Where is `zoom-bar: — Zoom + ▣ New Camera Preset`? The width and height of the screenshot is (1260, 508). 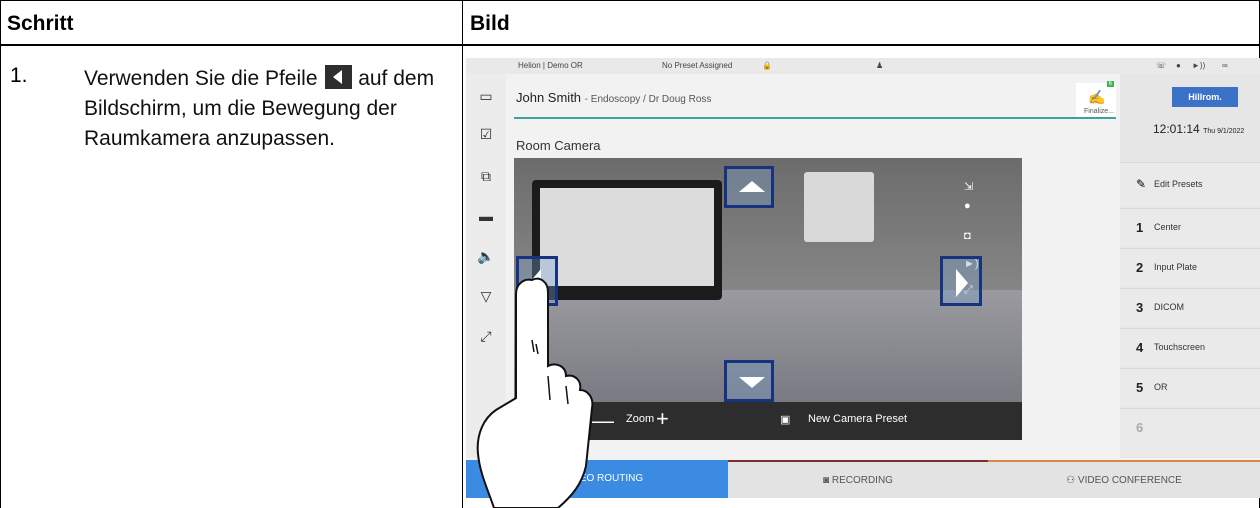 zoom-bar: — Zoom + ▣ New Camera Preset is located at coordinates (792, 421).